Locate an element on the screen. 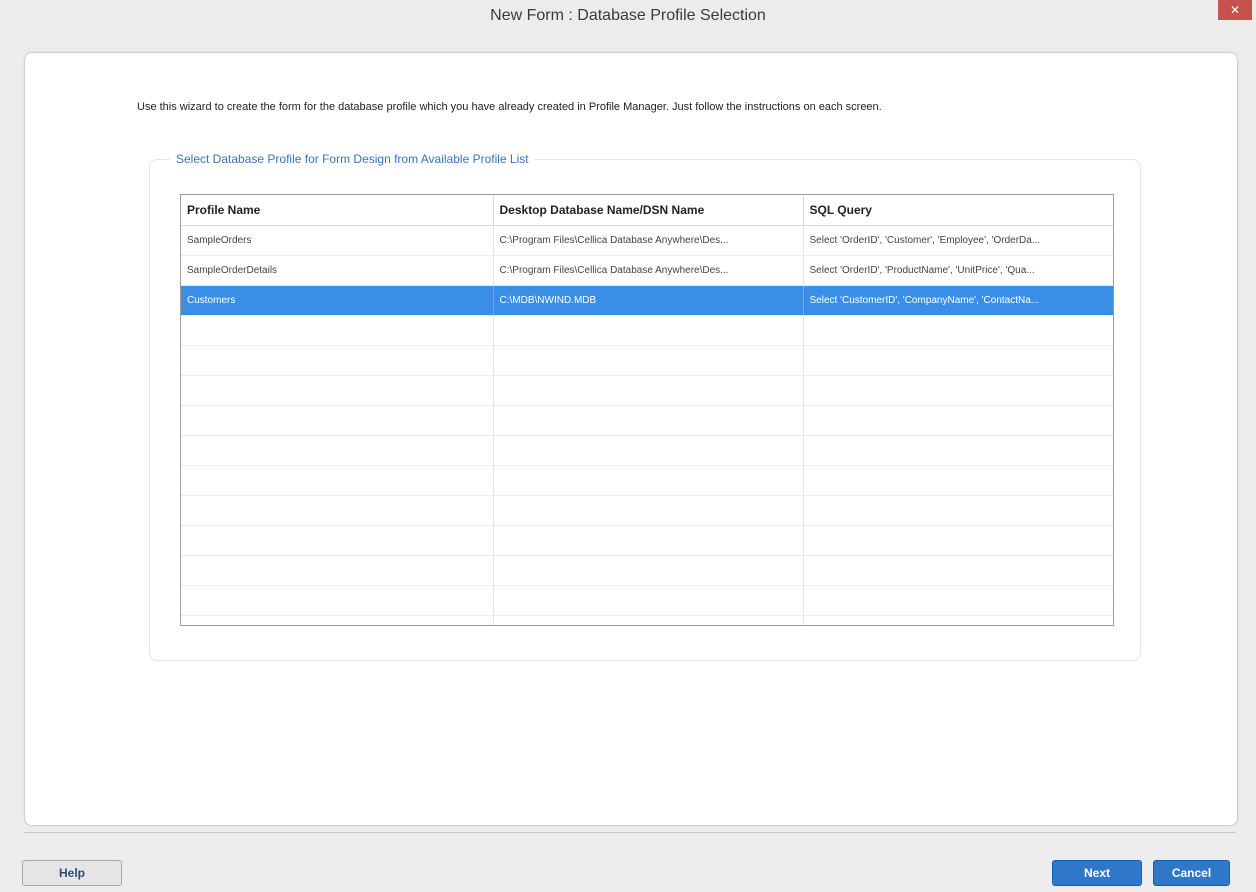 The image size is (1256, 892). column-header-sql-query: SQL Query is located at coordinates (958, 210).